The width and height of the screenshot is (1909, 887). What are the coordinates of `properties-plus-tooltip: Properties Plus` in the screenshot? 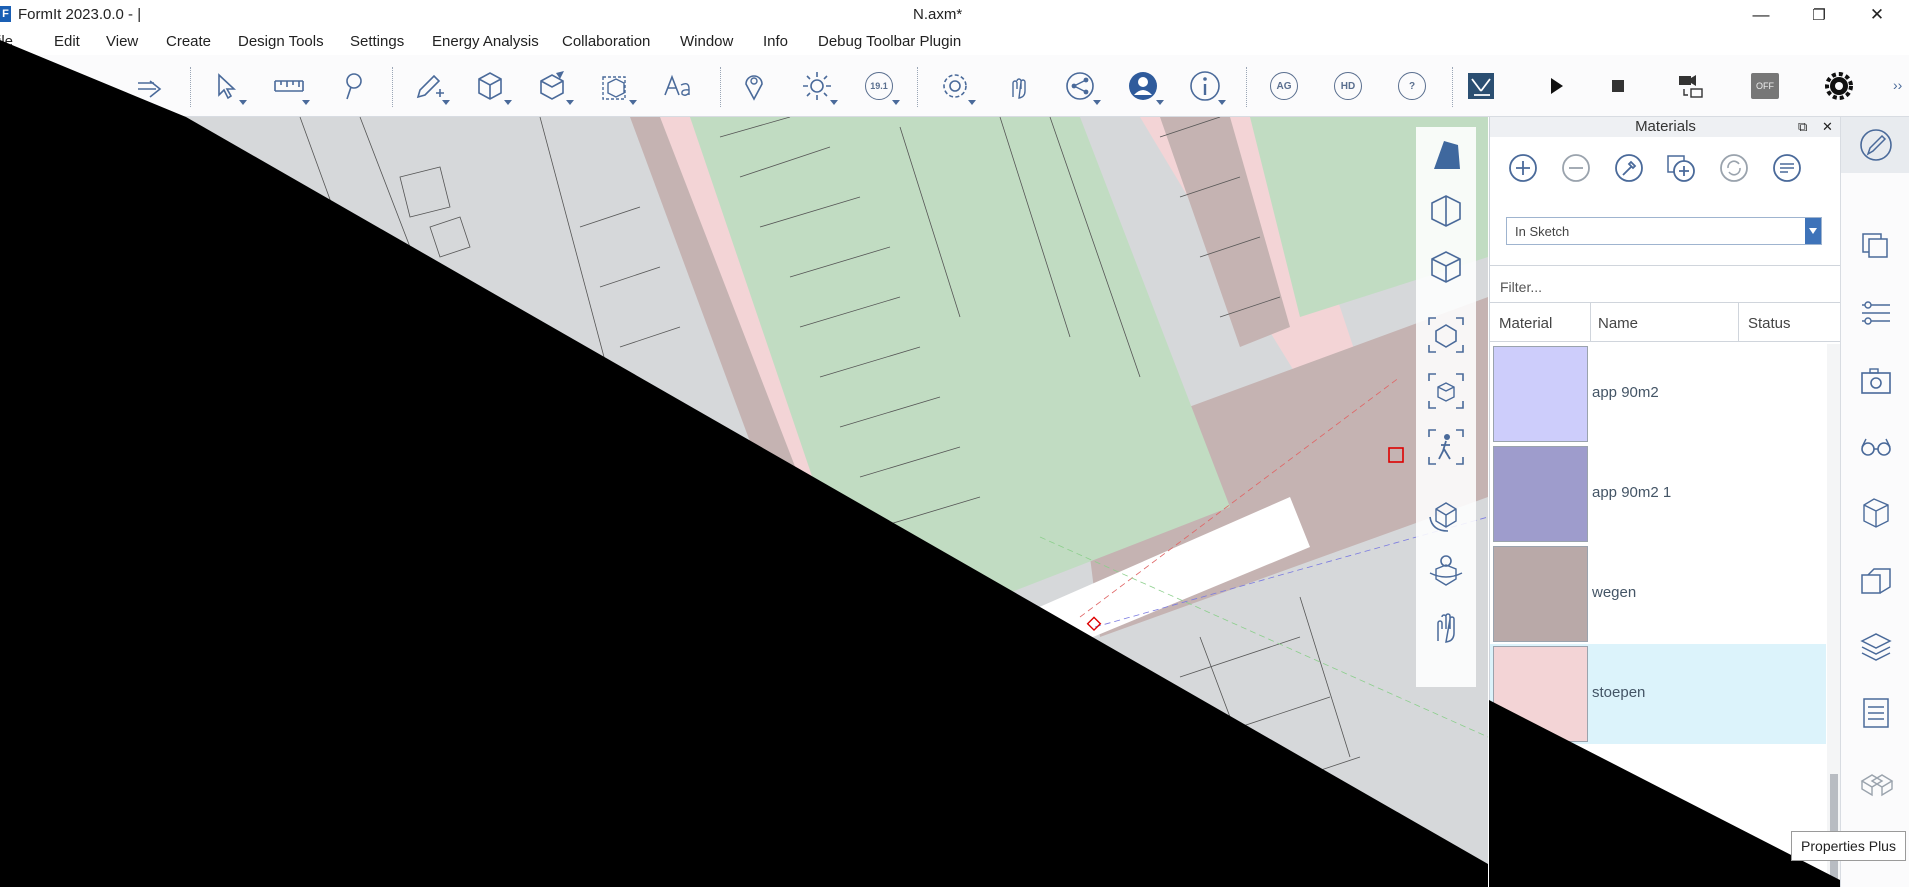 It's located at (1848, 846).